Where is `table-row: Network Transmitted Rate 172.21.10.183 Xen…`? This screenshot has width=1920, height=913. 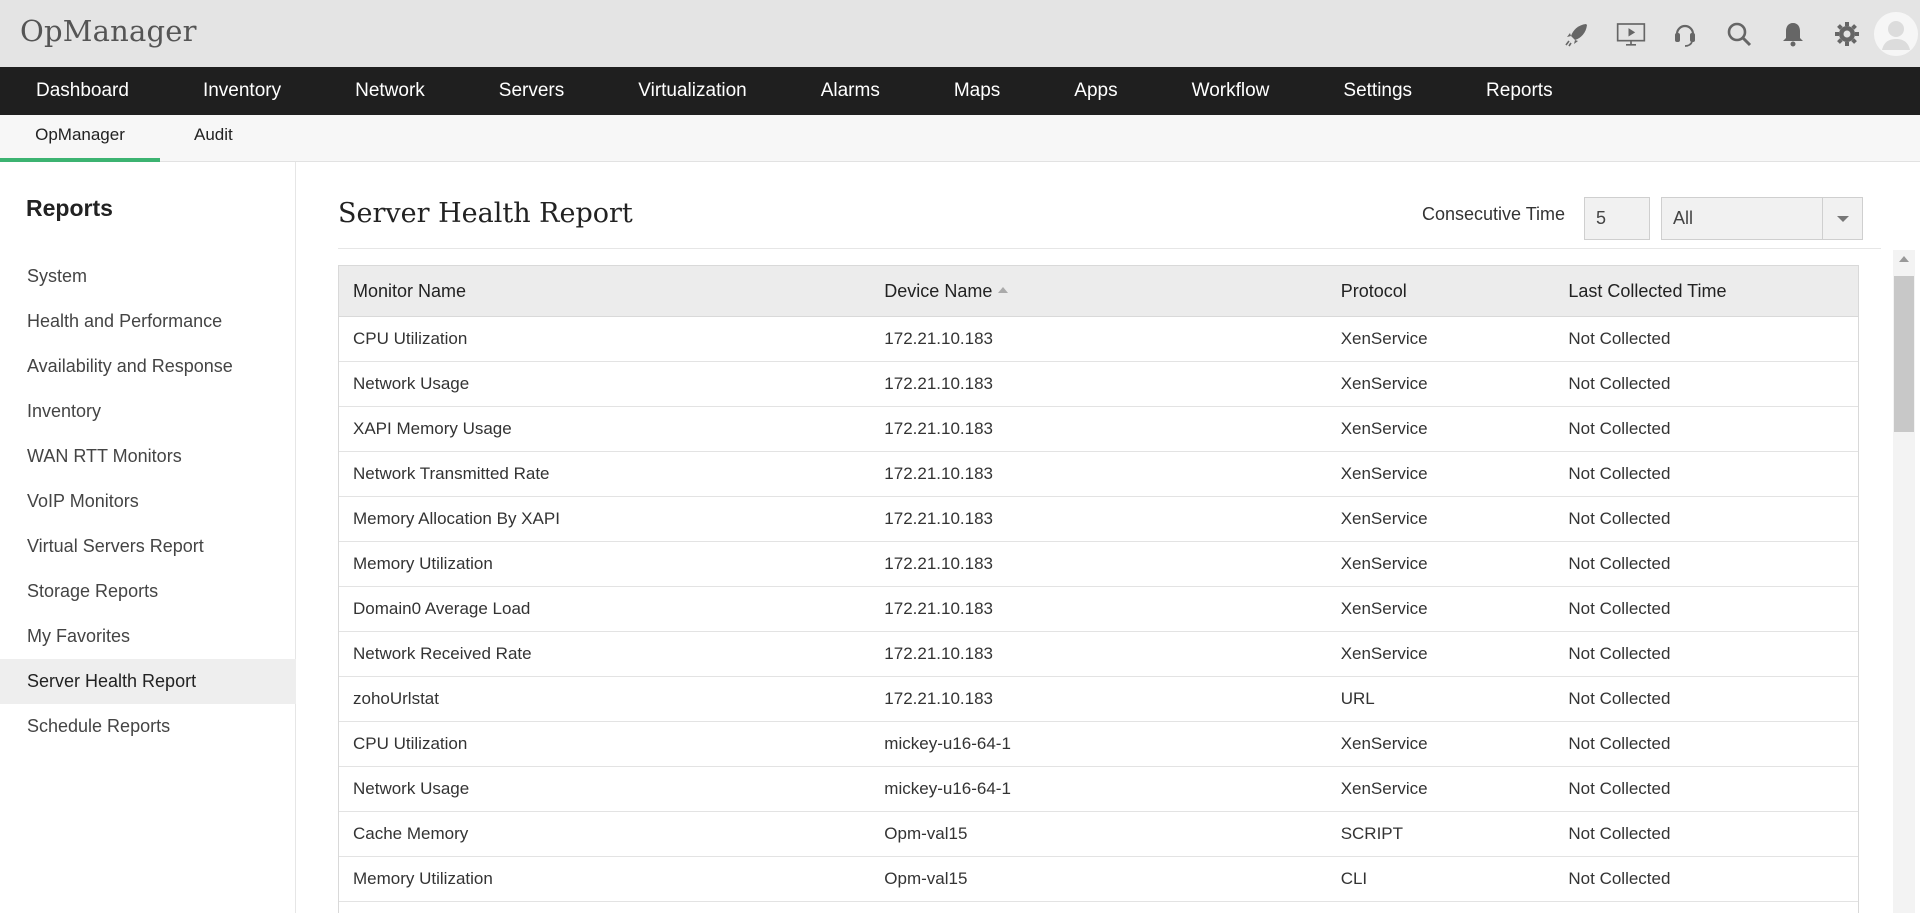
table-row: Network Transmitted Rate 172.21.10.183 Xen… is located at coordinates (1098, 474).